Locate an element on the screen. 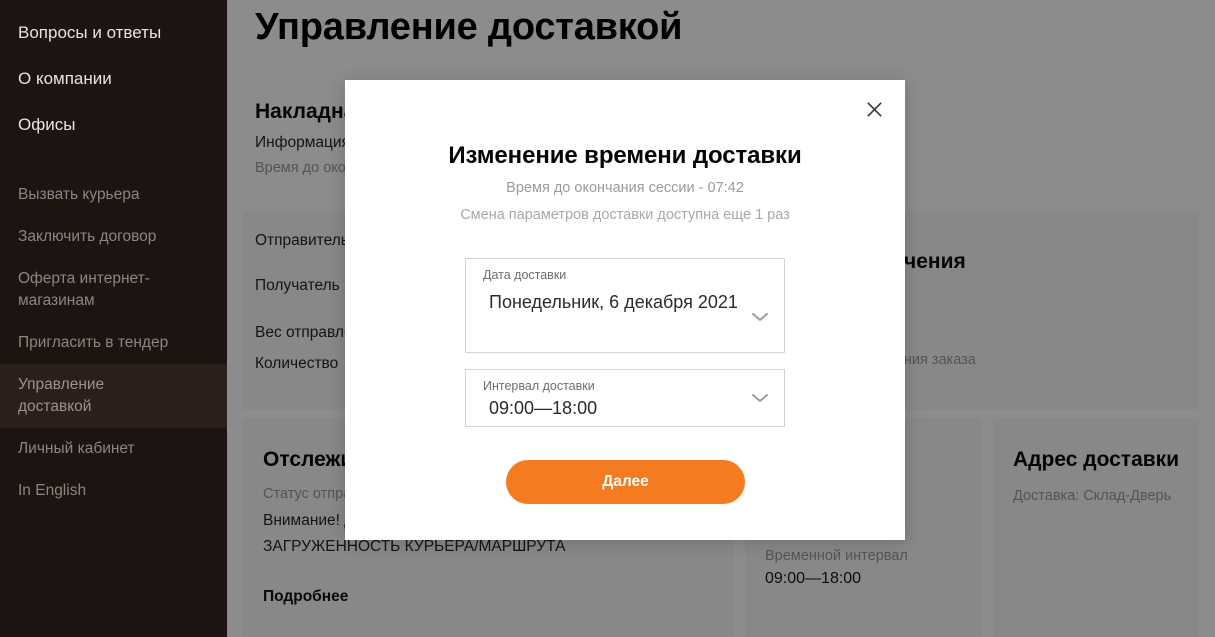  delivery-date-label: Дата доставки is located at coordinates (525, 275).